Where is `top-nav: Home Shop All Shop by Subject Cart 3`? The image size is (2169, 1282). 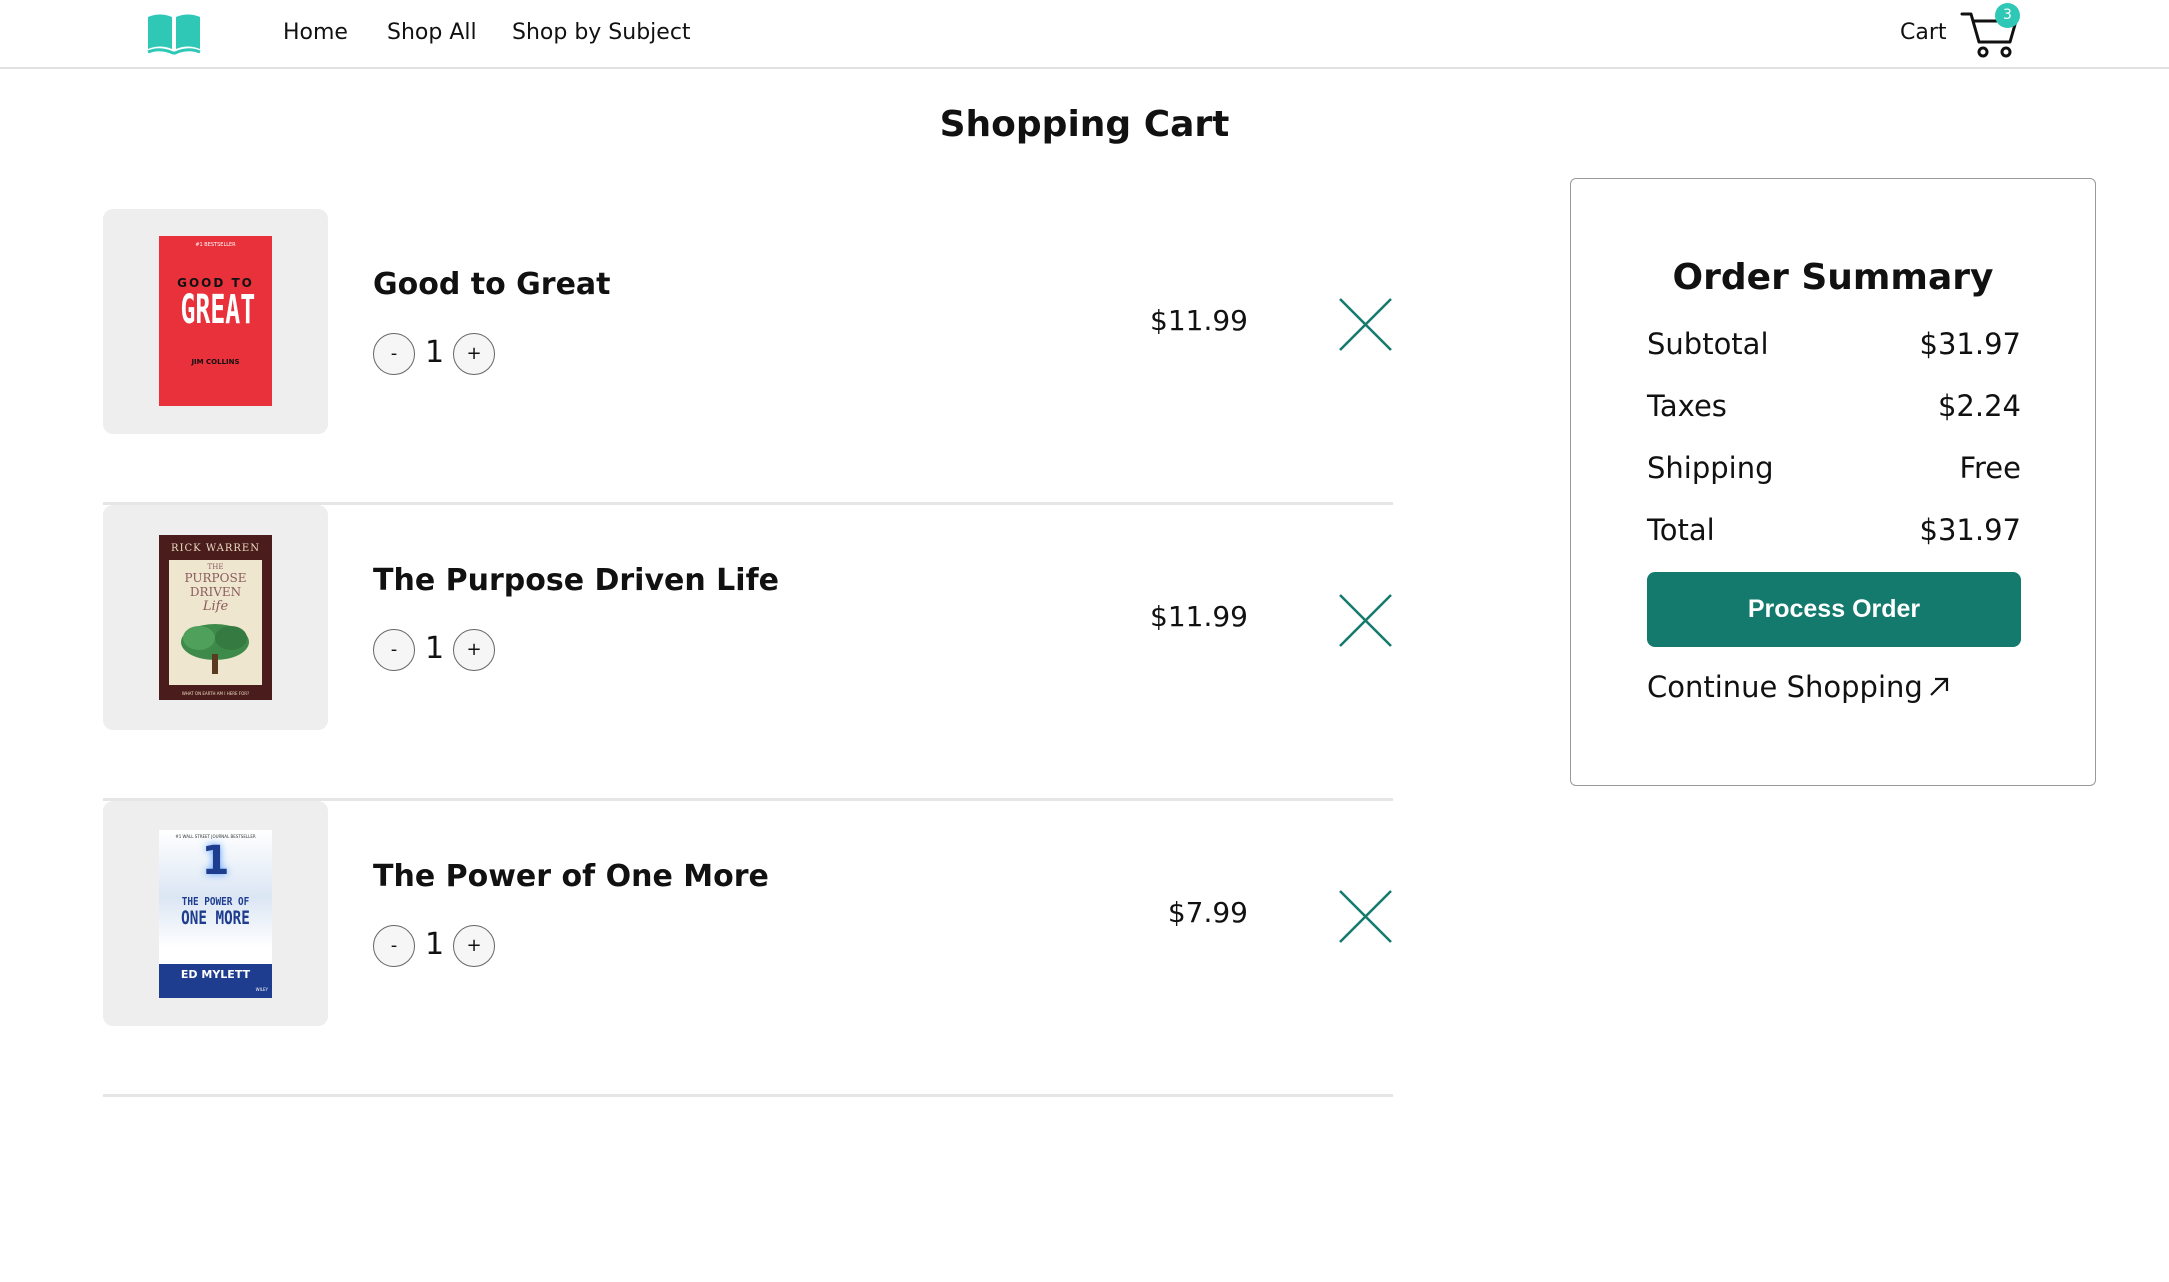 top-nav: Home Shop All Shop by Subject Cart 3 is located at coordinates (1084, 34).